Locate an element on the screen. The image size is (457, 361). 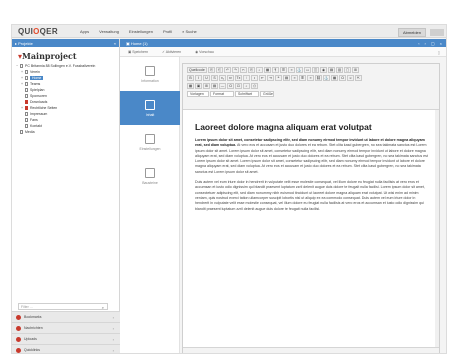
toolbar-select: Schriftart is located at coordinates (247, 94).